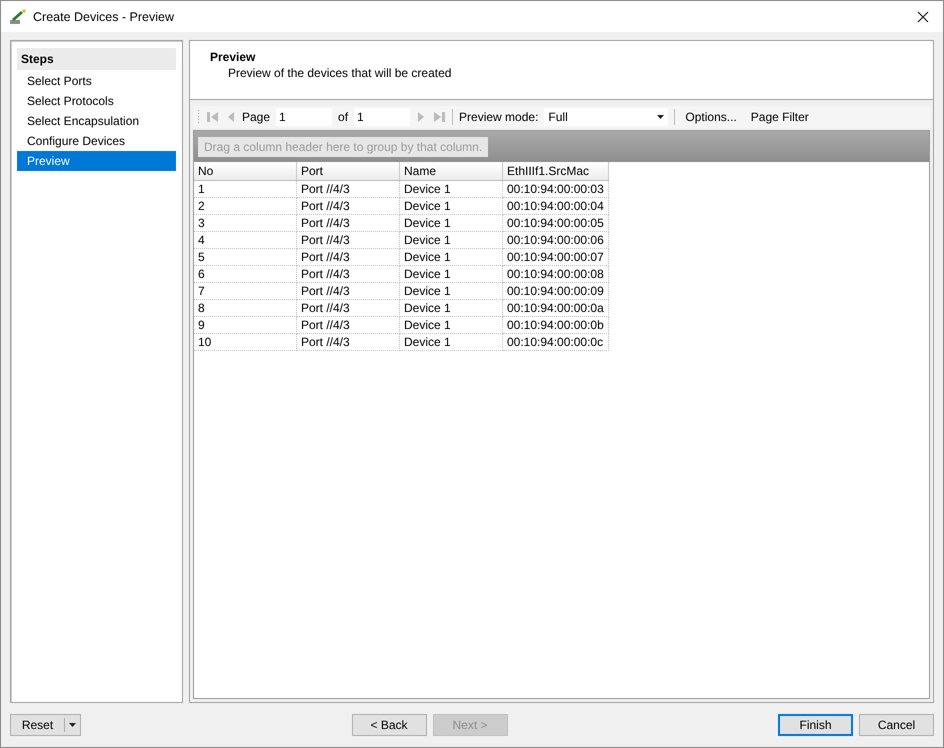 This screenshot has width=944, height=748. What do you see at coordinates (555, 291) in the screenshot?
I see `table-cell: 00:10:94:00:00:09` at bounding box center [555, 291].